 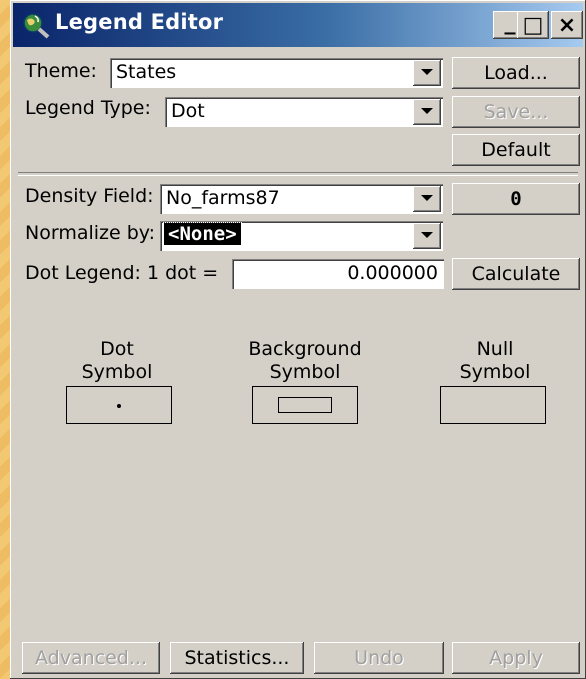 I want to click on section-divider, so click(x=298, y=174).